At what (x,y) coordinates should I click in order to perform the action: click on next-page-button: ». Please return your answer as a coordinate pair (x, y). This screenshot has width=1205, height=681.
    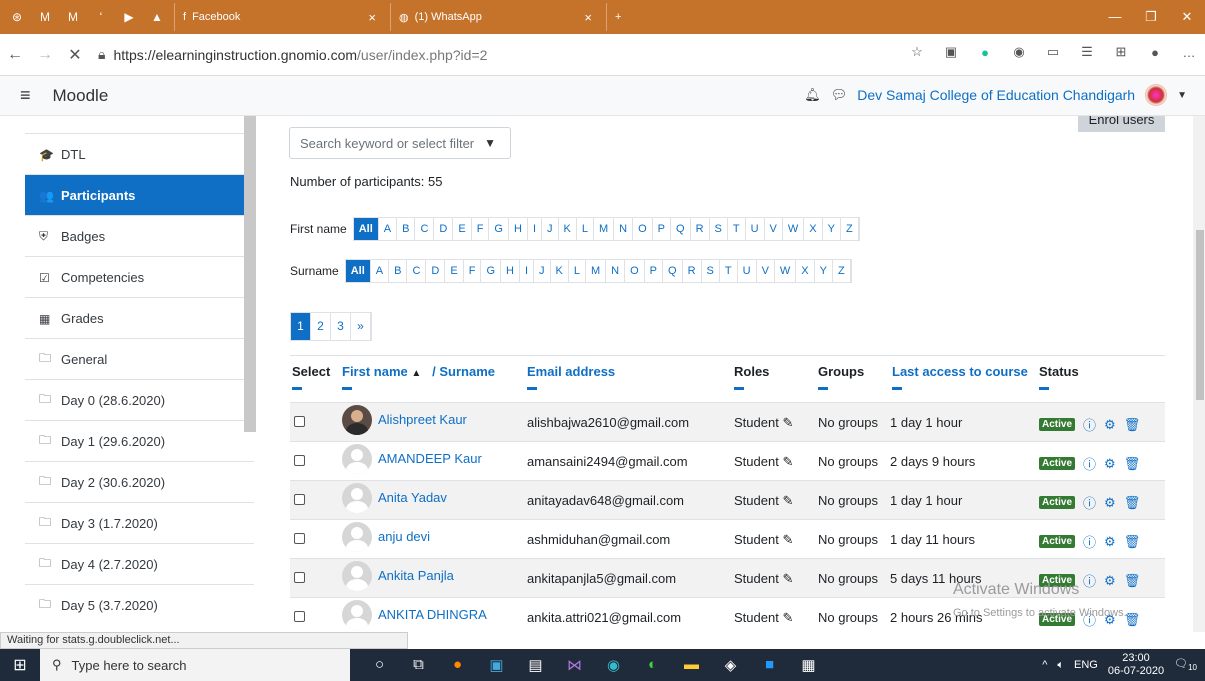
    Looking at the image, I should click on (361, 326).